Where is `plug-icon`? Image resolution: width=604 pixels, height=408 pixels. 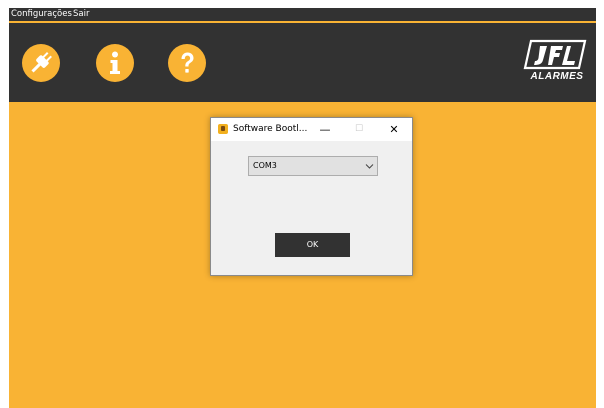 plug-icon is located at coordinates (41, 62).